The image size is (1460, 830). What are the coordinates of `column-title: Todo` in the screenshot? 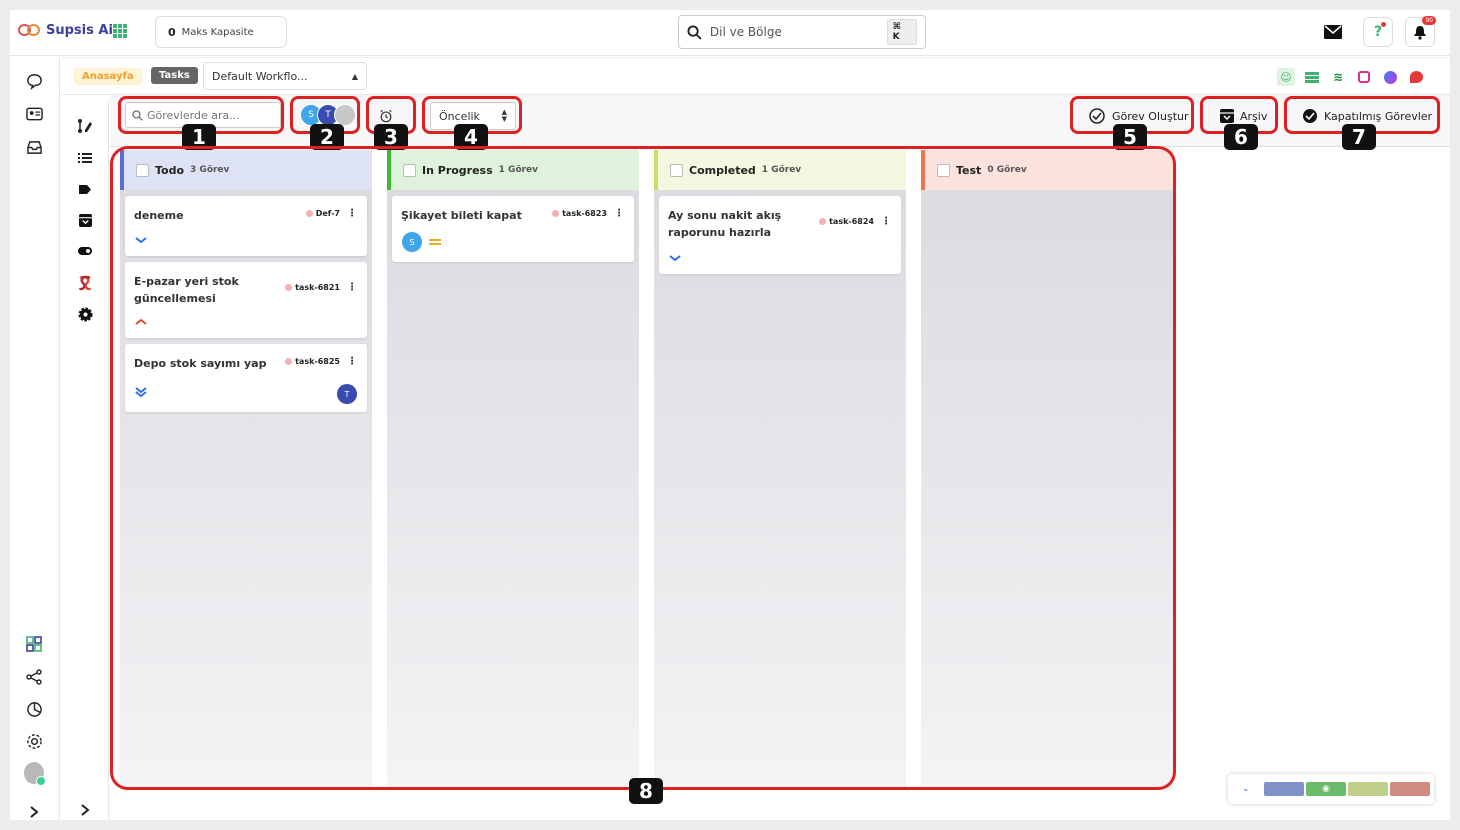 It's located at (170, 170).